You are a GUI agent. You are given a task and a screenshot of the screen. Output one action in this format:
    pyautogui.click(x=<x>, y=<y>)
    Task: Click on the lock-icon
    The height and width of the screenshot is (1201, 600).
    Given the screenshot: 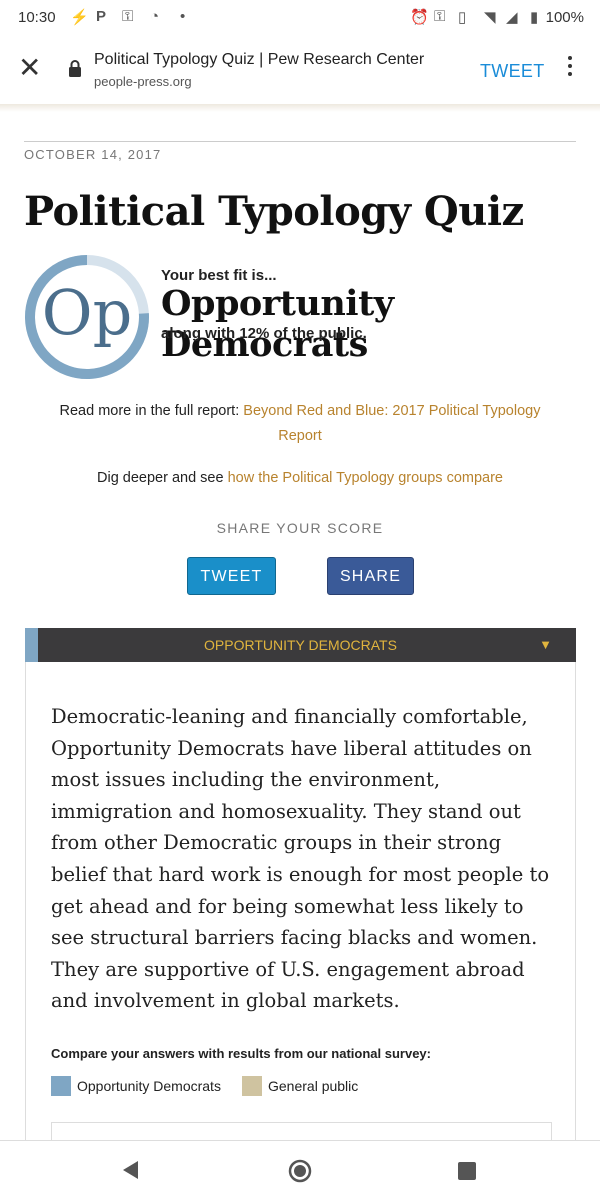 What is the action you would take?
    pyautogui.click(x=75, y=71)
    